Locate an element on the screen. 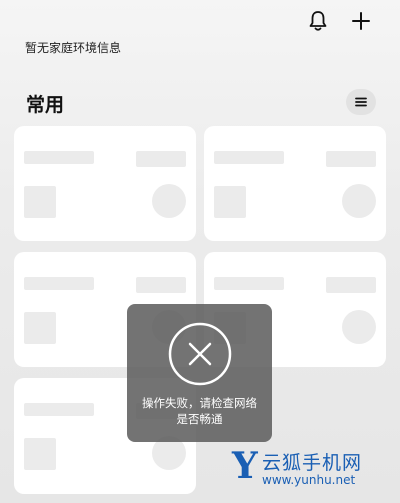 The width and height of the screenshot is (400, 503). watermark-name: 云狐手机网 is located at coordinates (312, 463).